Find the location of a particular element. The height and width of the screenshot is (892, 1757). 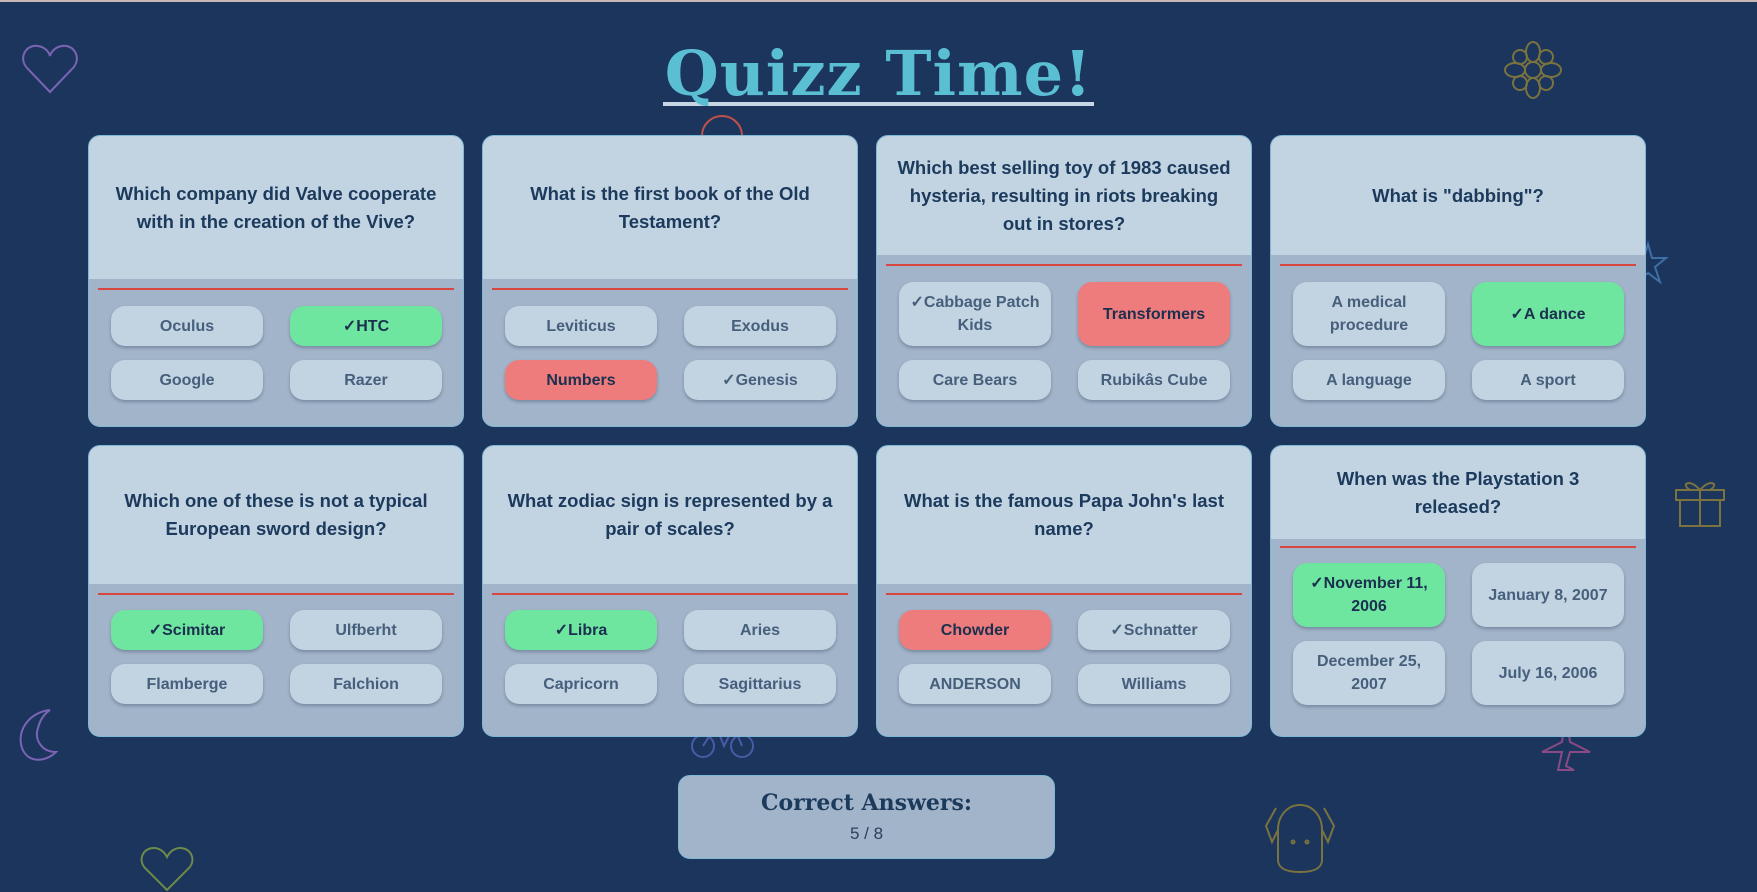

answer-grid: ✓Scimitar Ulfberht Flamberge Falchion is located at coordinates (276, 657).